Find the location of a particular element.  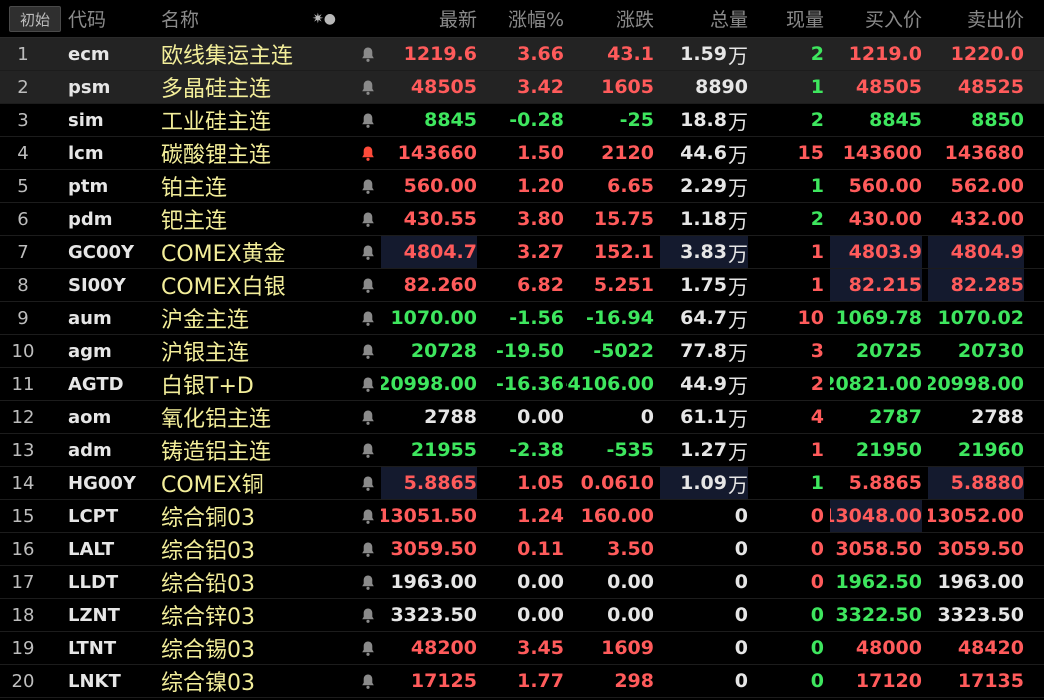

table-row: 19 LTNT 综合锡03 48200 3.45 1609 0 0 48000 48420 is located at coordinates (522, 648).